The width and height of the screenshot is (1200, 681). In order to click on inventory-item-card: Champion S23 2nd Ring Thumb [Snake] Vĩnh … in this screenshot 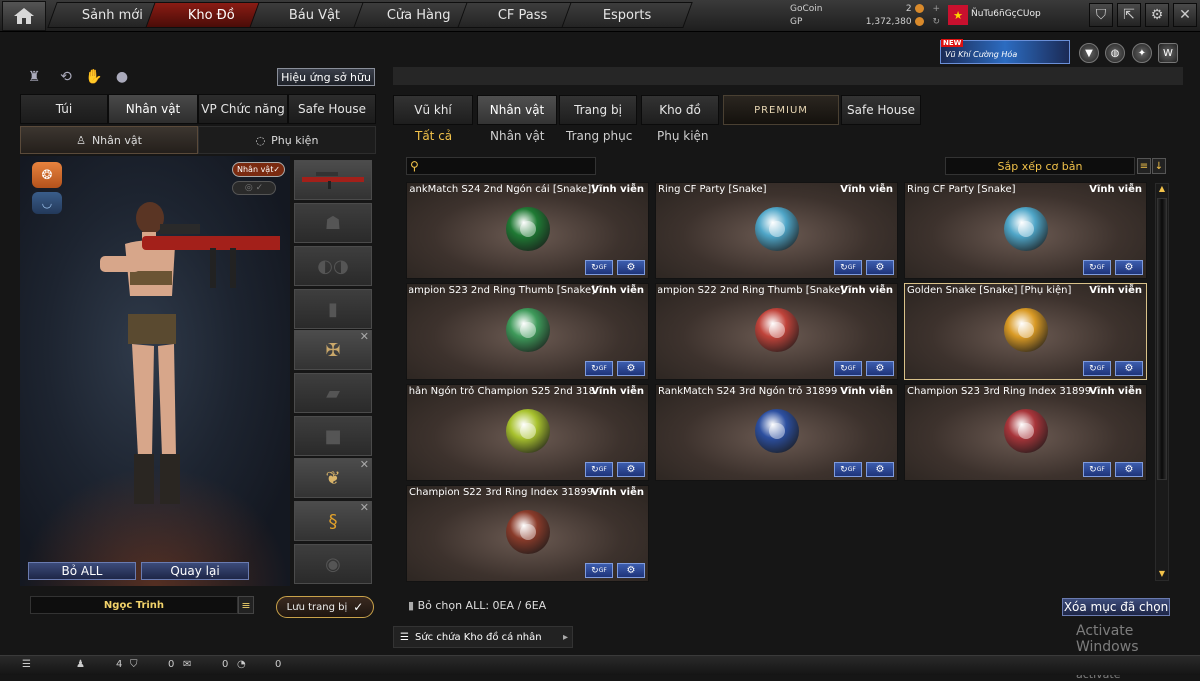, I will do `click(527, 331)`.